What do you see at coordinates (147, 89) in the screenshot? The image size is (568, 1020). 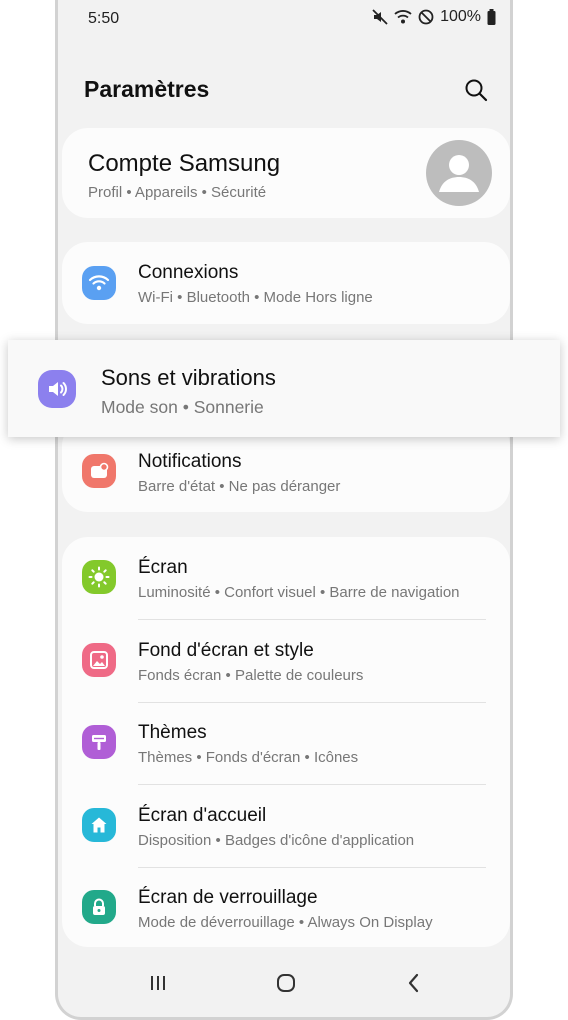 I see `page-title: Paramètres` at bounding box center [147, 89].